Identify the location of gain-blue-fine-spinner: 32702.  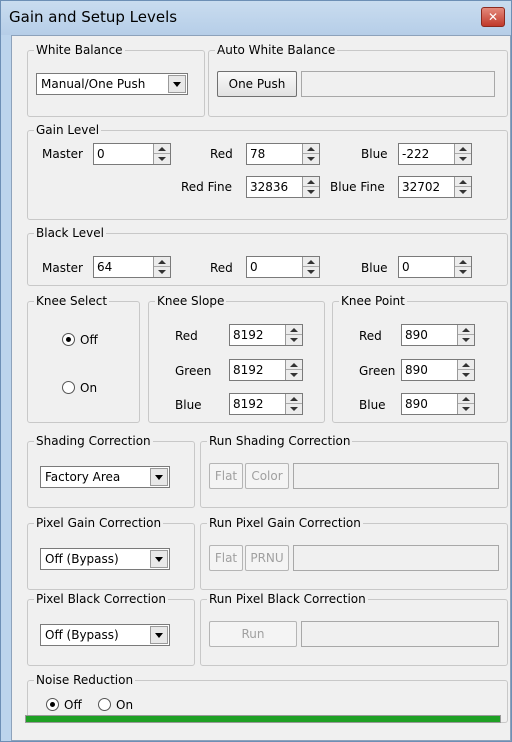
(435, 187).